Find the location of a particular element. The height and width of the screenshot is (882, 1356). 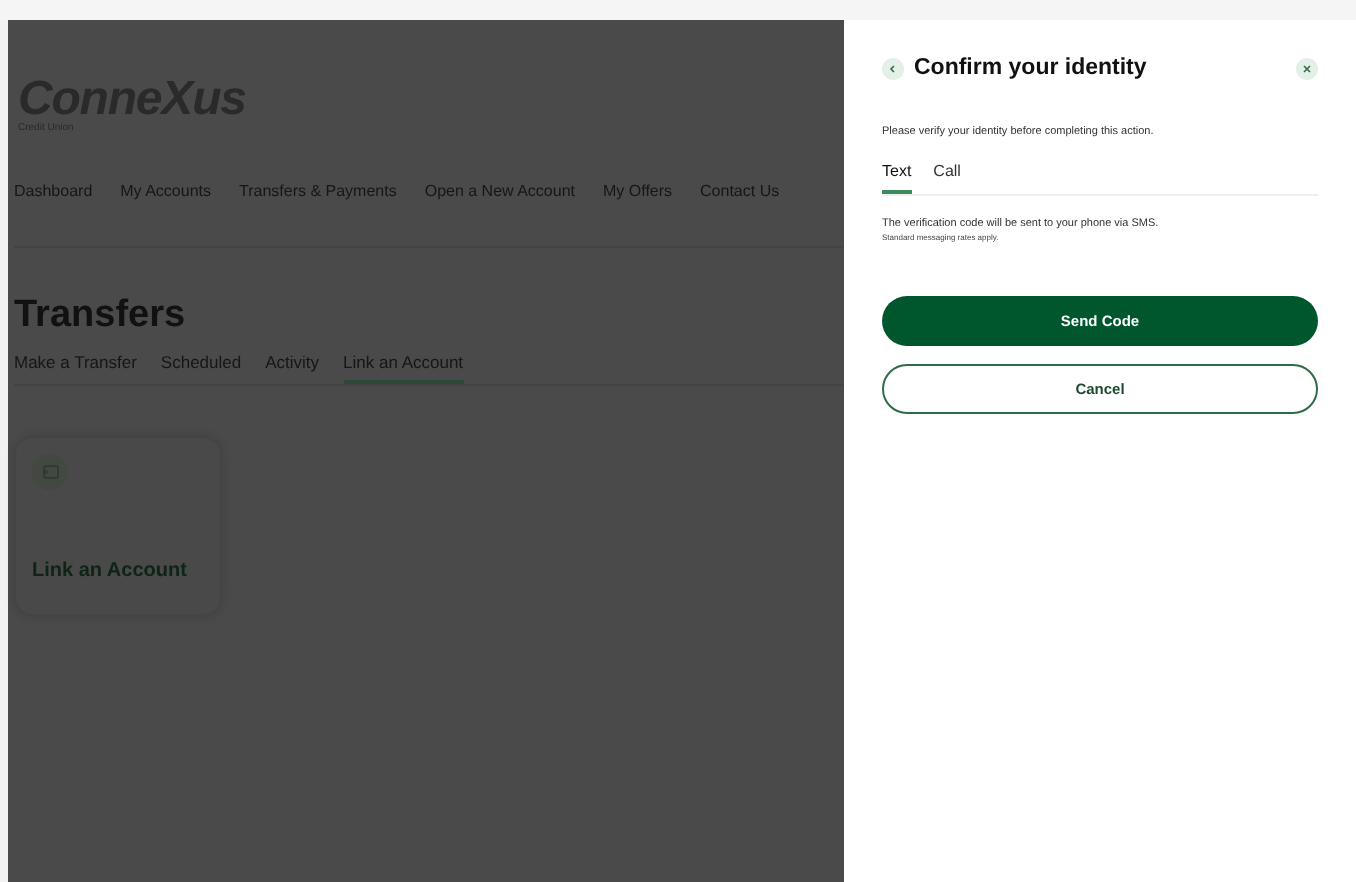

card-title: Link an Account is located at coordinates (110, 572).